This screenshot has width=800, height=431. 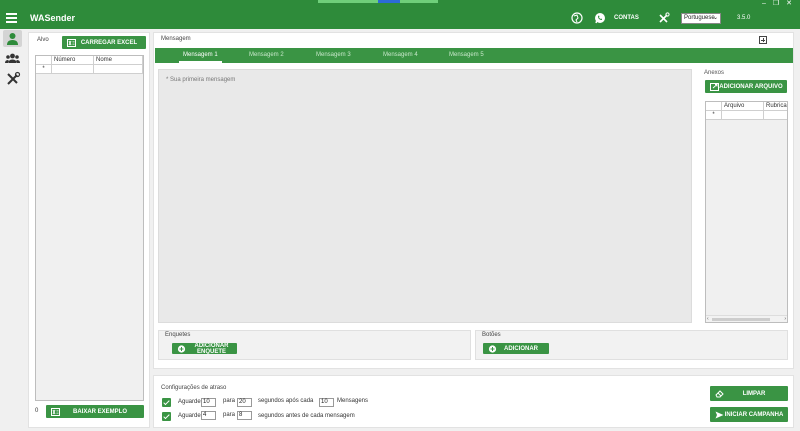 What do you see at coordinates (229, 401) in the screenshot?
I see `row1-para-label: para` at bounding box center [229, 401].